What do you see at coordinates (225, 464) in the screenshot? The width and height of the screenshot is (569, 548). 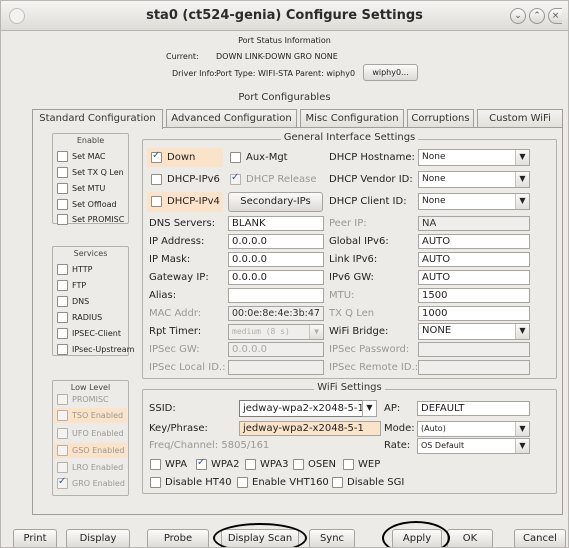 I see `wpa2-label: WPA2` at bounding box center [225, 464].